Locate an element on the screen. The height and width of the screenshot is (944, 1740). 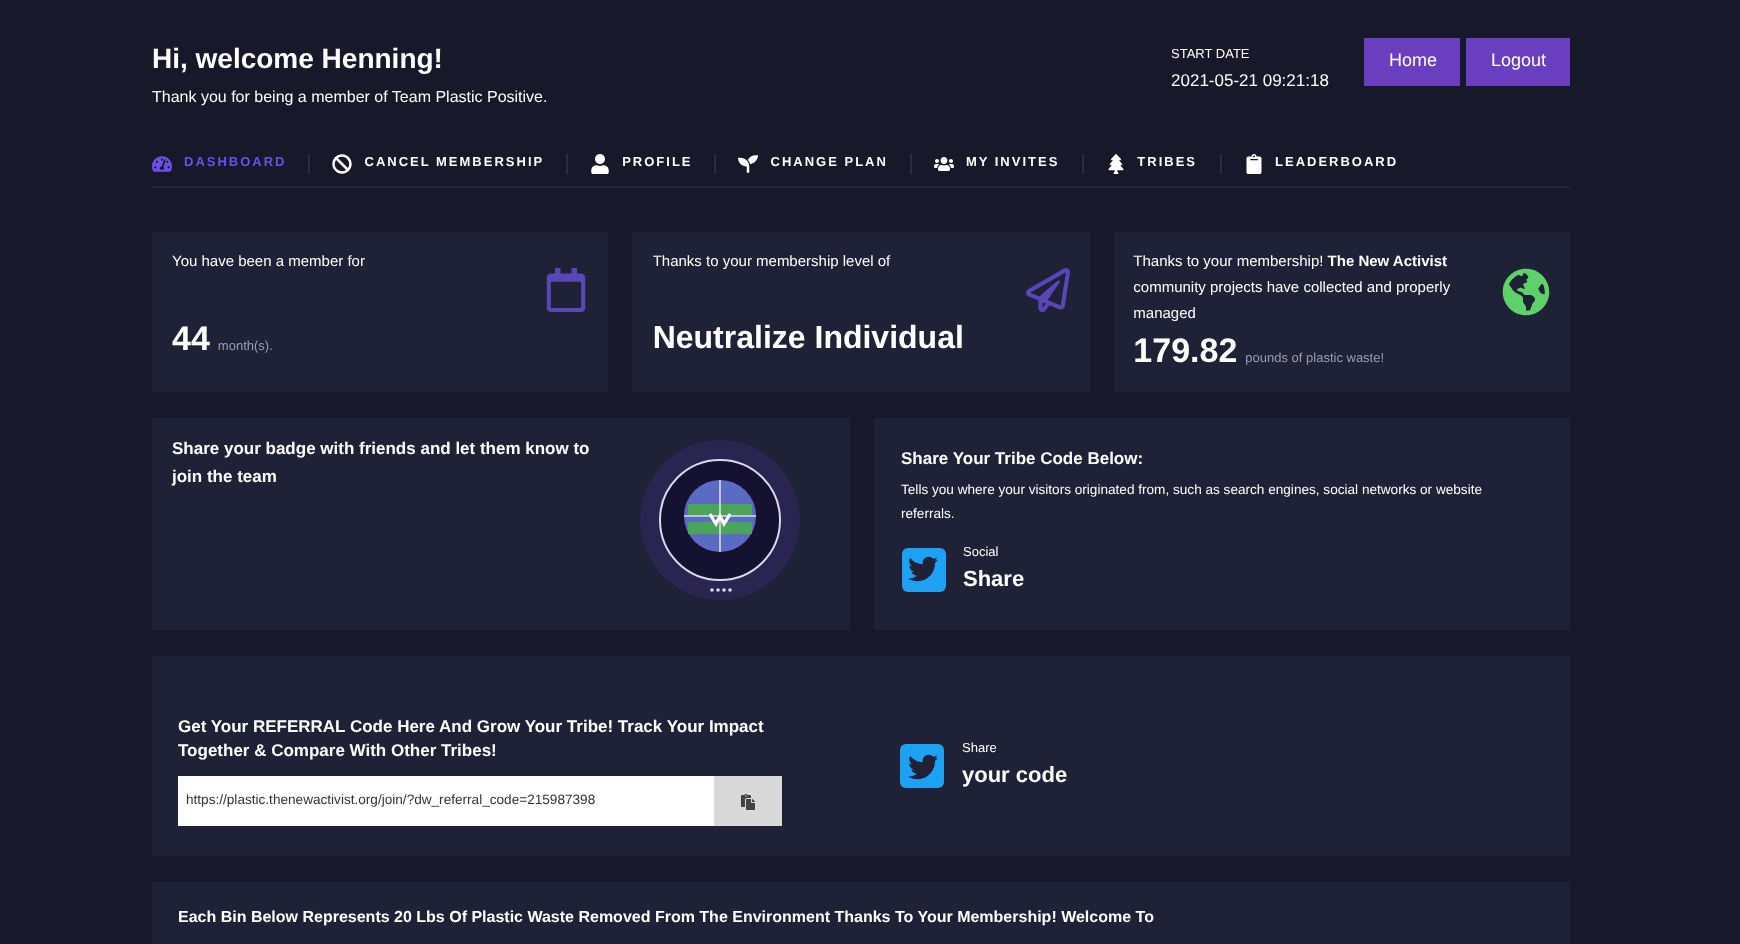
copy-button is located at coordinates (748, 801).